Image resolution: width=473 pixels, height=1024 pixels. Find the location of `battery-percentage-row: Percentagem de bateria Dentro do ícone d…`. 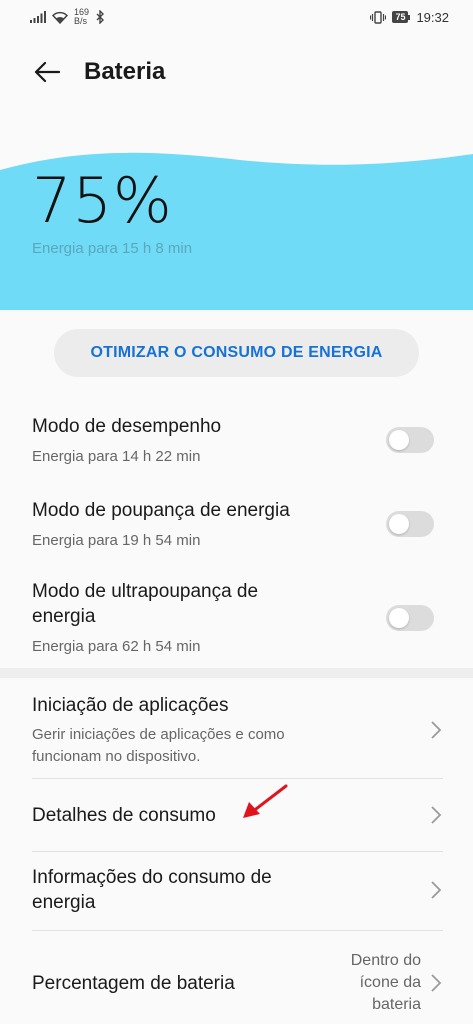

battery-percentage-row: Percentagem de bateria Dentro do ícone d… is located at coordinates (236, 977).